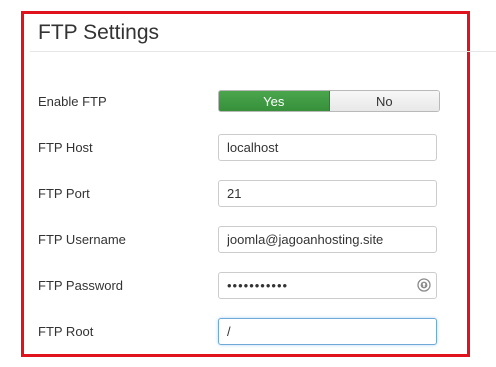 This screenshot has height=367, width=496. I want to click on section-title: FTP Settings, so click(98, 32).